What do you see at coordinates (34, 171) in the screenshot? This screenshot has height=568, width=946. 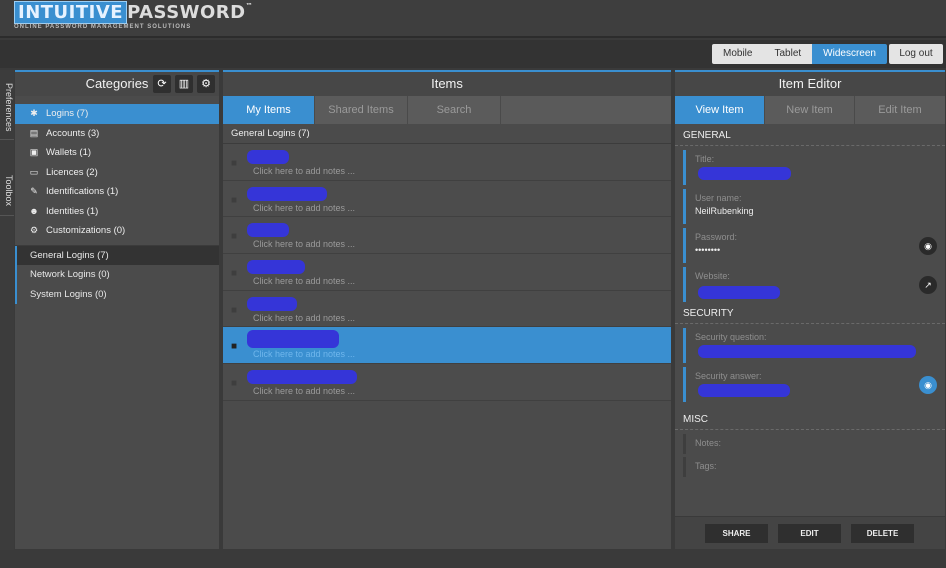 I see `card-icon: ▭` at bounding box center [34, 171].